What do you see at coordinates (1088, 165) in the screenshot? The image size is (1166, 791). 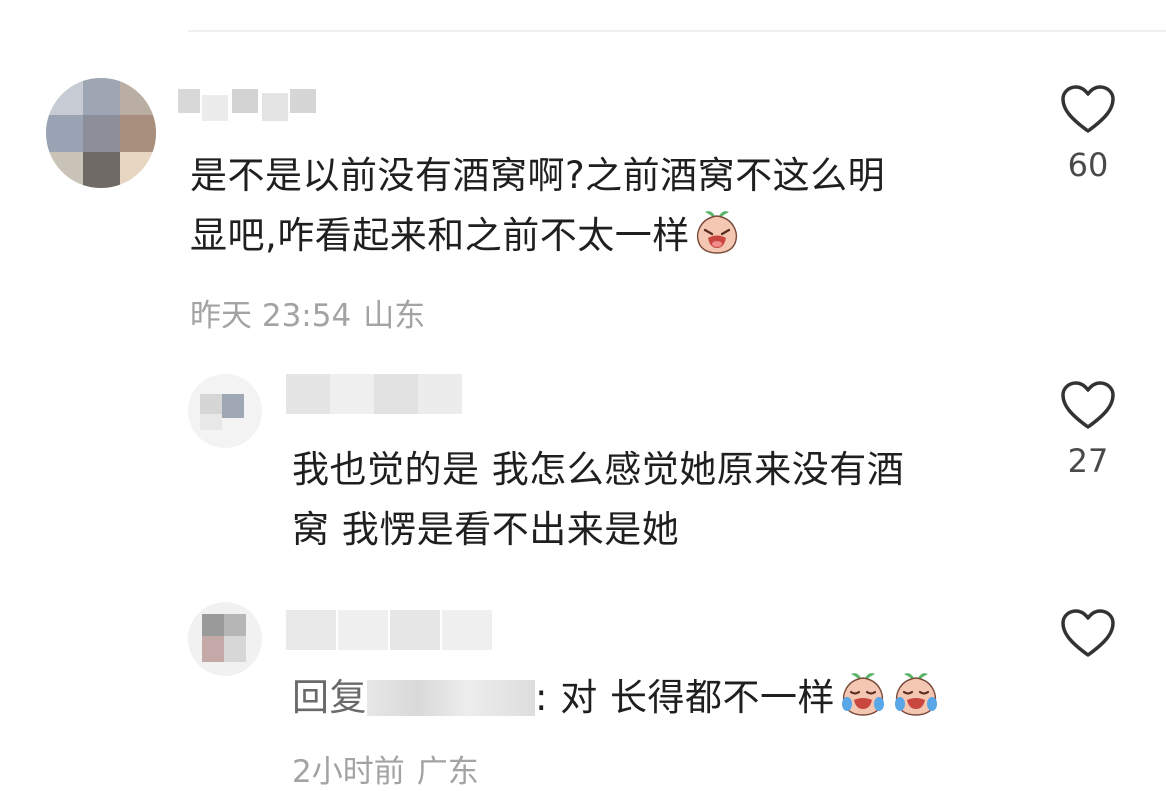 I see `like-count: 60` at bounding box center [1088, 165].